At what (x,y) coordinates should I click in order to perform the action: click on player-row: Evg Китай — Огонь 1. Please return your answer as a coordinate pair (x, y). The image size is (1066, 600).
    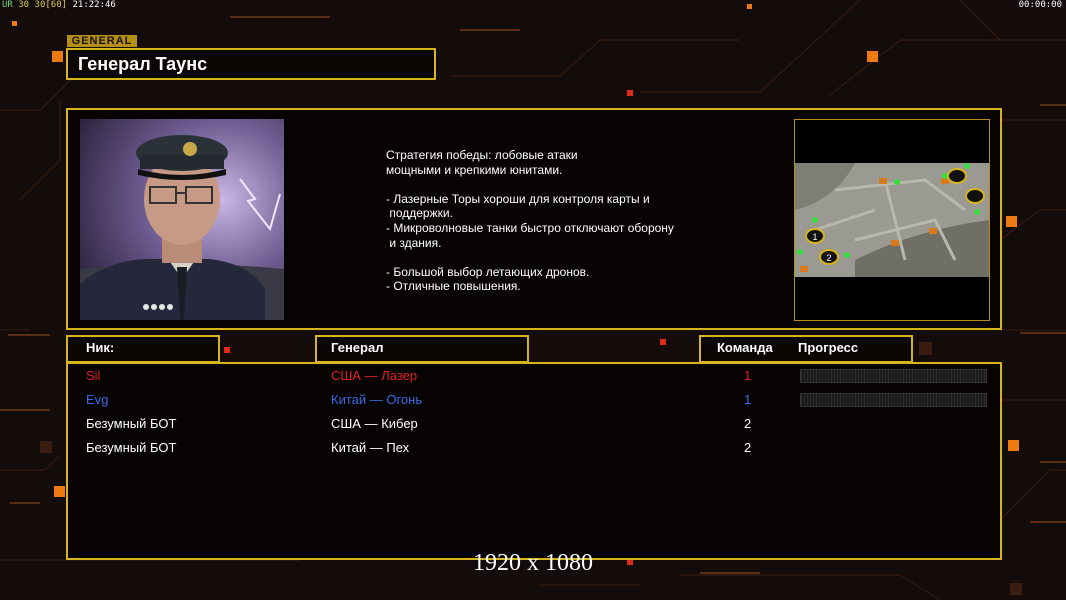
    Looking at the image, I should click on (534, 400).